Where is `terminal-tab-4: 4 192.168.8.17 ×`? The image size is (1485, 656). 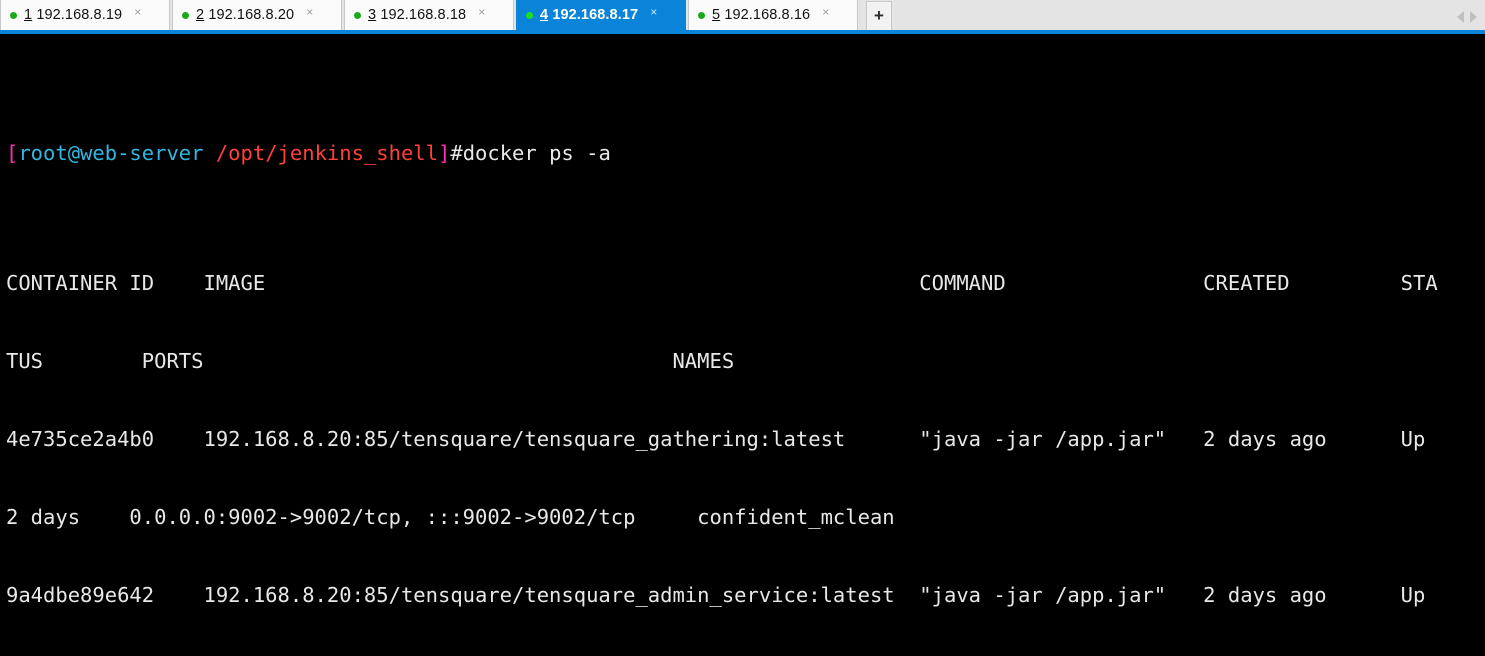 terminal-tab-4: 4 192.168.8.17 × is located at coordinates (601, 15).